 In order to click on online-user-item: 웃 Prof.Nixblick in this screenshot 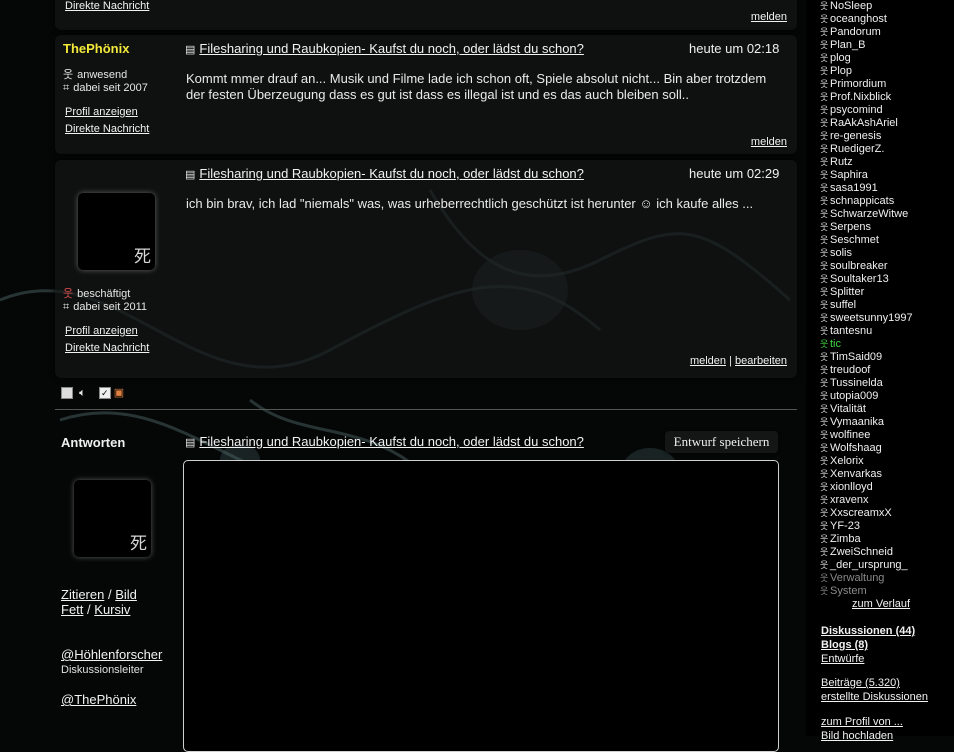, I will do `click(855, 97)`.